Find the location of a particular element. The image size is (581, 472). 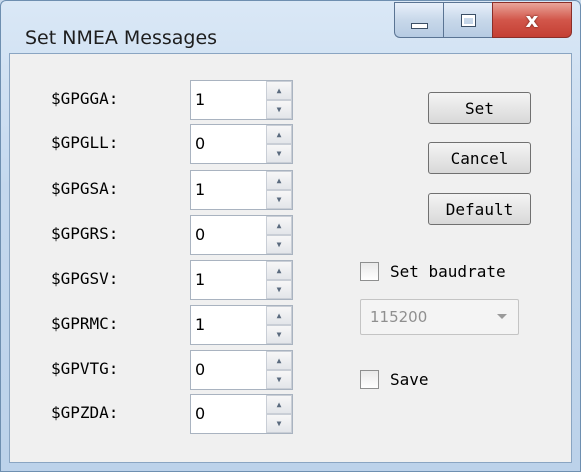

default-button: Default is located at coordinates (479, 209).